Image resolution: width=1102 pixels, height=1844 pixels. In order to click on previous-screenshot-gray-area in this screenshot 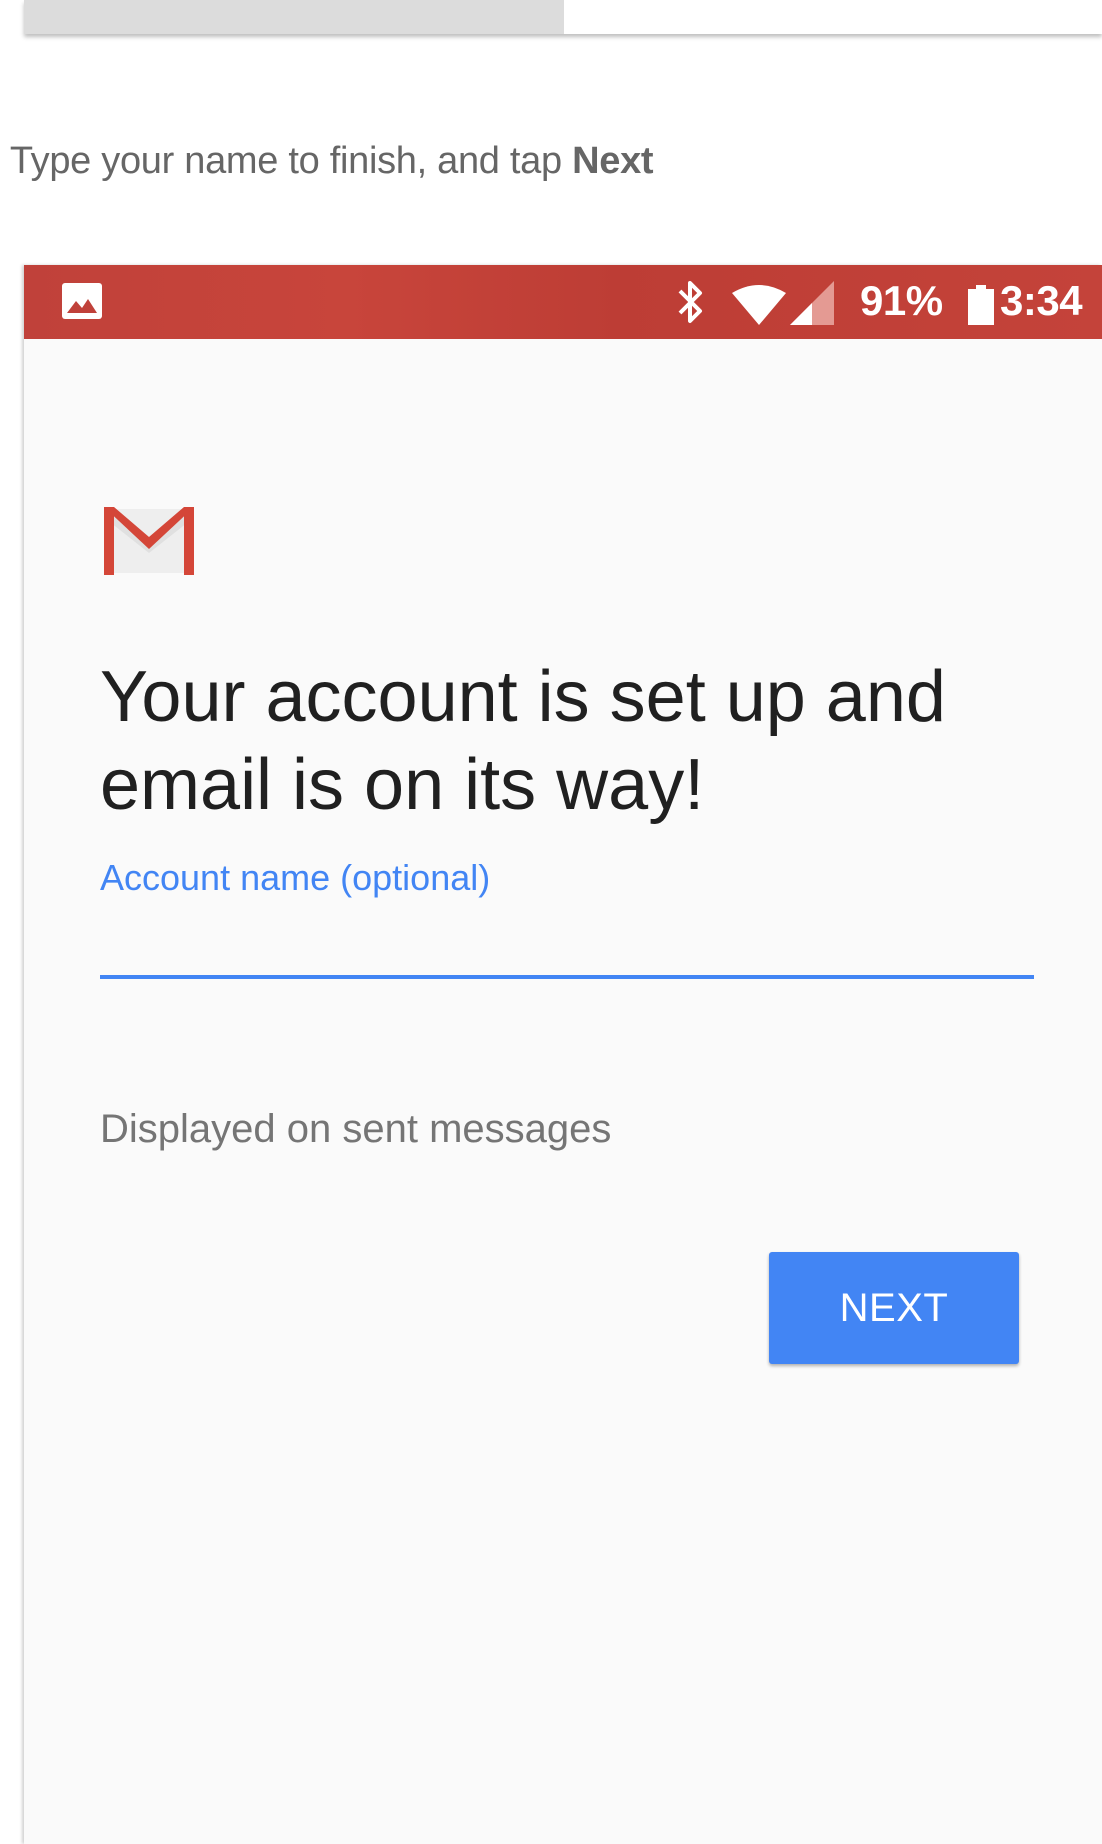, I will do `click(294, 17)`.